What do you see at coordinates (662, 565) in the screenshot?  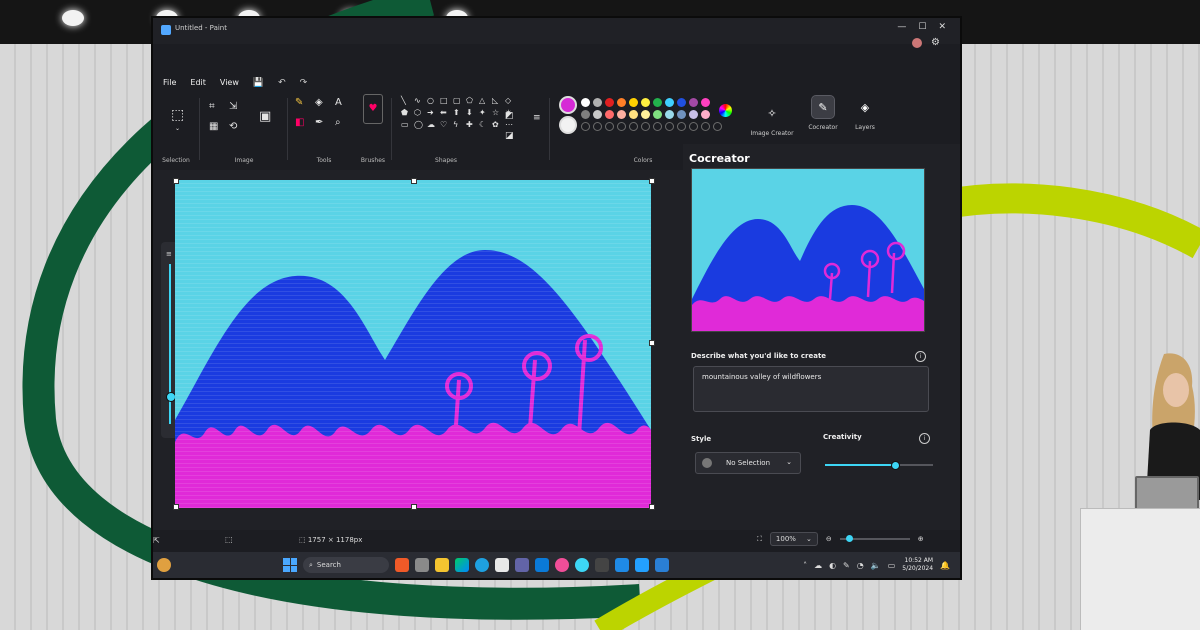 I see `app-icon` at bounding box center [662, 565].